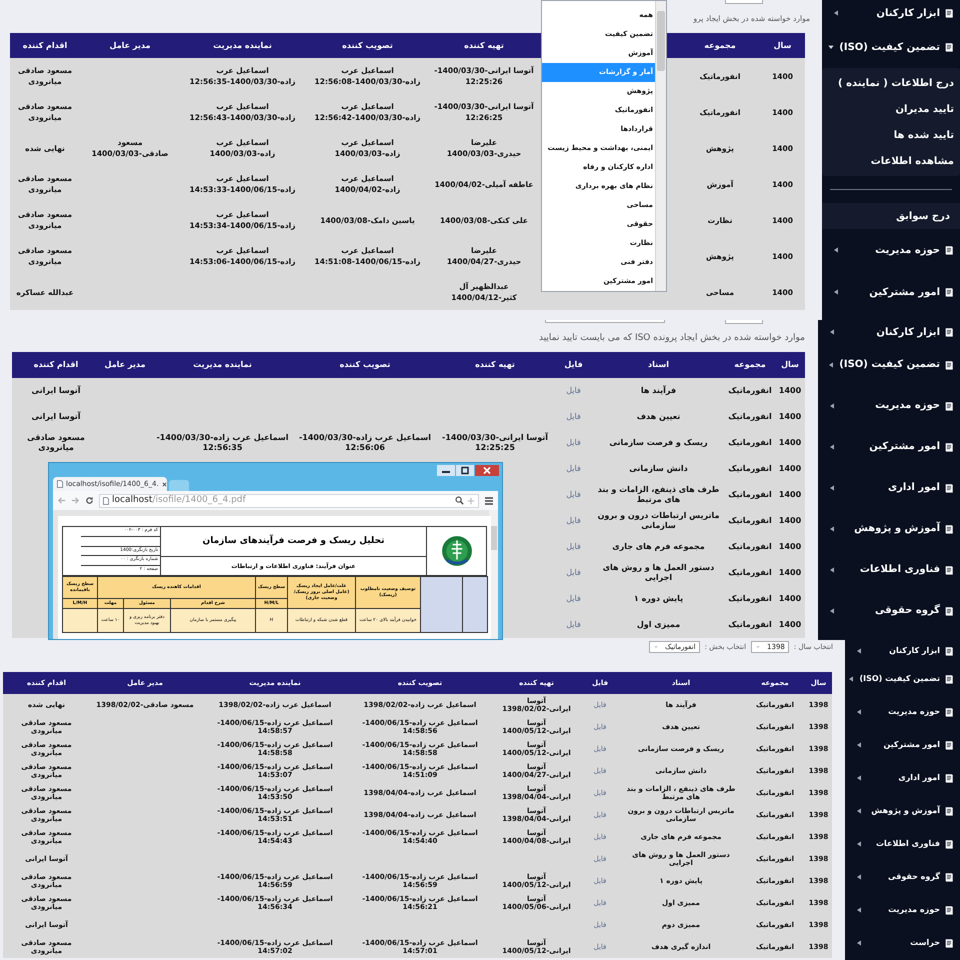  What do you see at coordinates (891, 135) in the screenshot?
I see `submenu-item: تایید شده ها` at bounding box center [891, 135].